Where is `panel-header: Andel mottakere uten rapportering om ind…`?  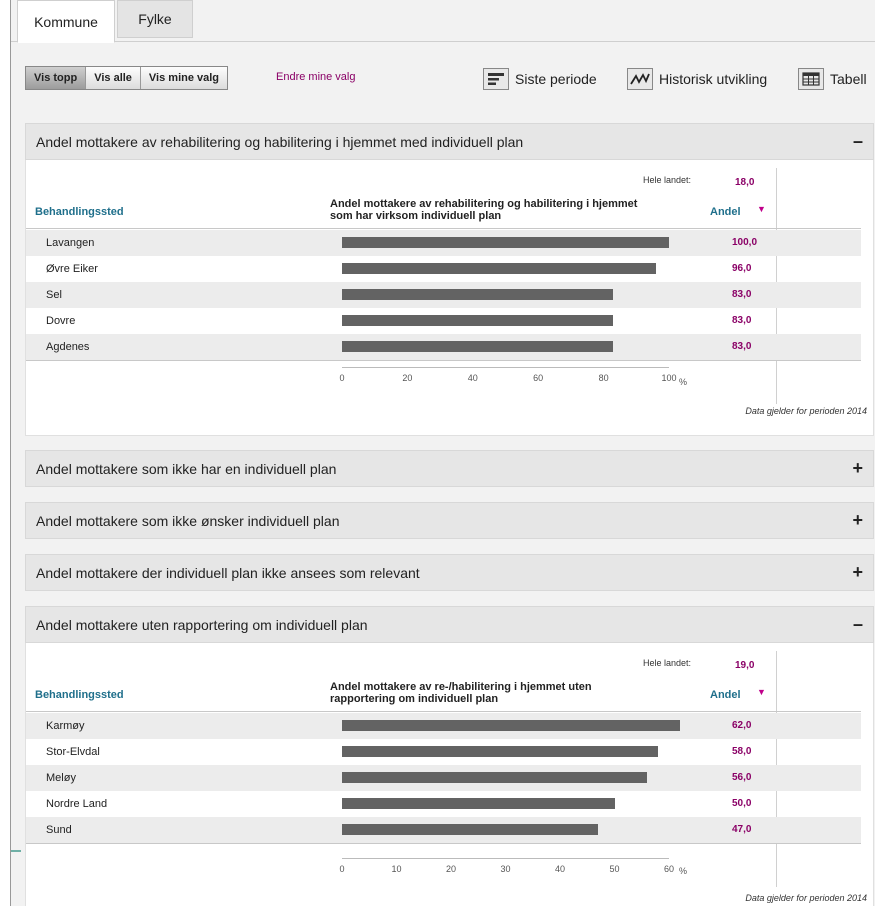
panel-header: Andel mottakere uten rapportering om ind… is located at coordinates (449, 624).